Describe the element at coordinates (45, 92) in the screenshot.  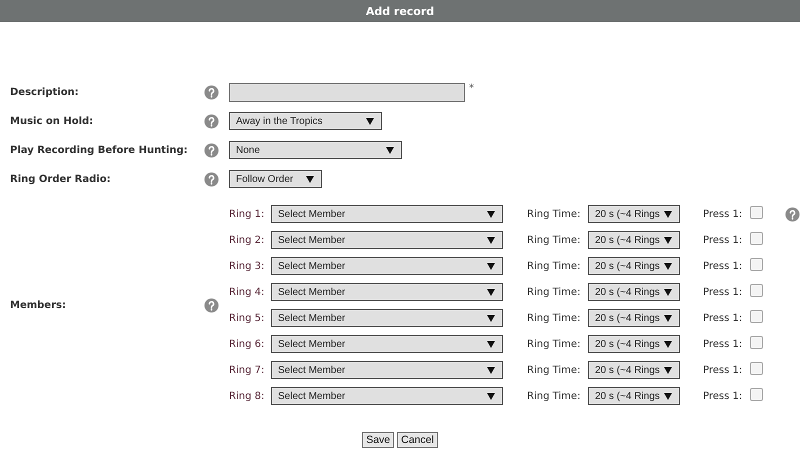
I see `field-label: Description:` at that location.